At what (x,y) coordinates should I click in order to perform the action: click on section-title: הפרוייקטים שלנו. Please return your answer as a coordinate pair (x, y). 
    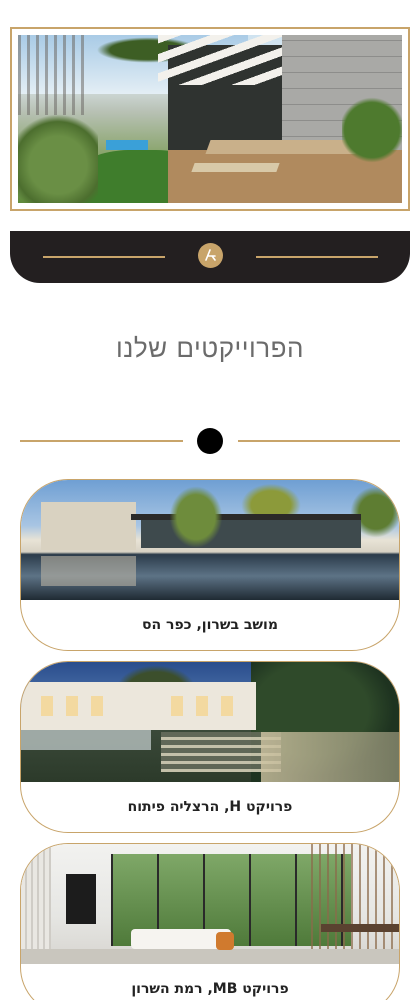
    Looking at the image, I should click on (210, 349).